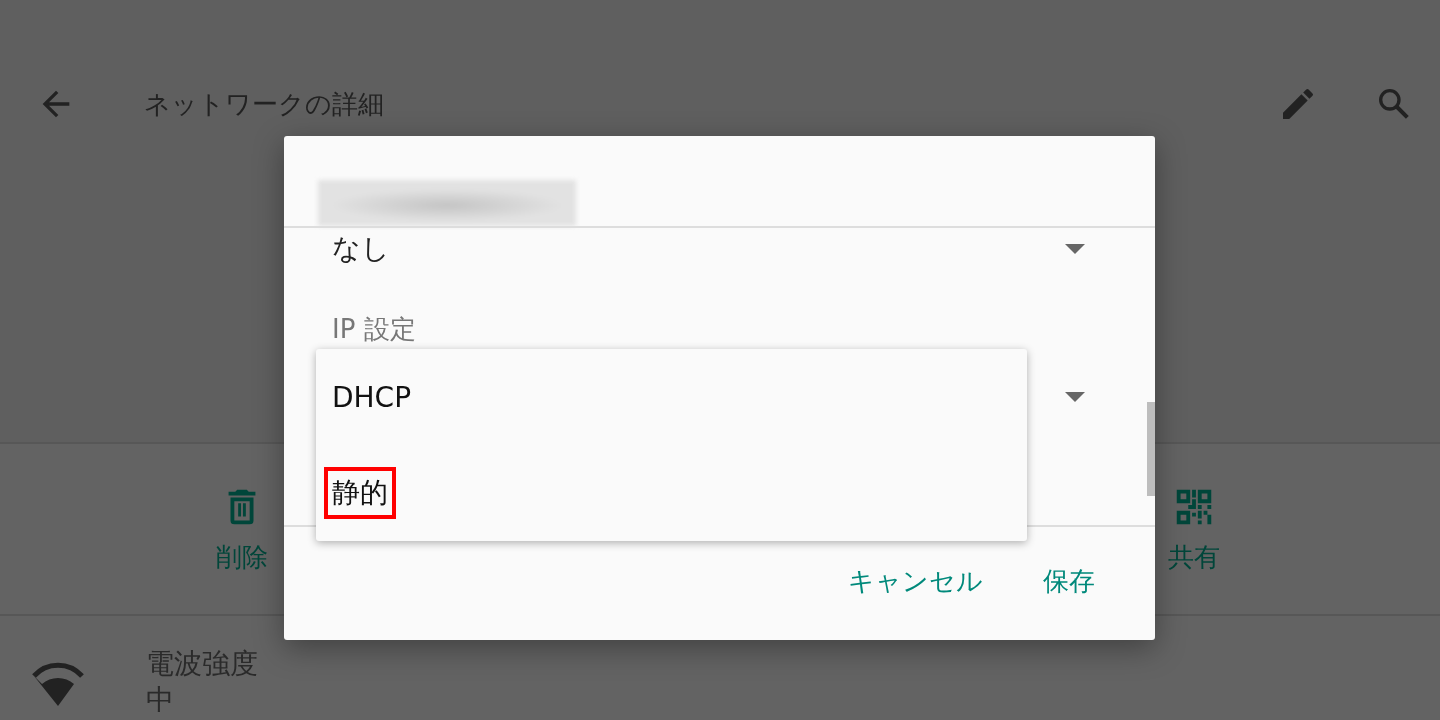  Describe the element at coordinates (202, 664) in the screenshot. I see `detail-title: 電波強度` at that location.